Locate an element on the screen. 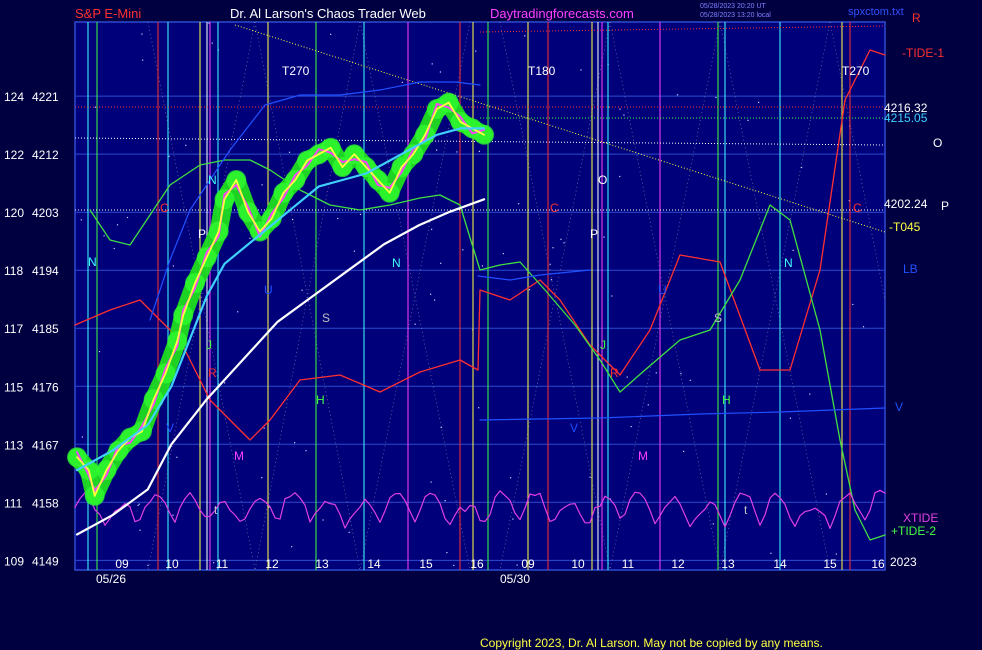  series-label-right: O is located at coordinates (937, 143).